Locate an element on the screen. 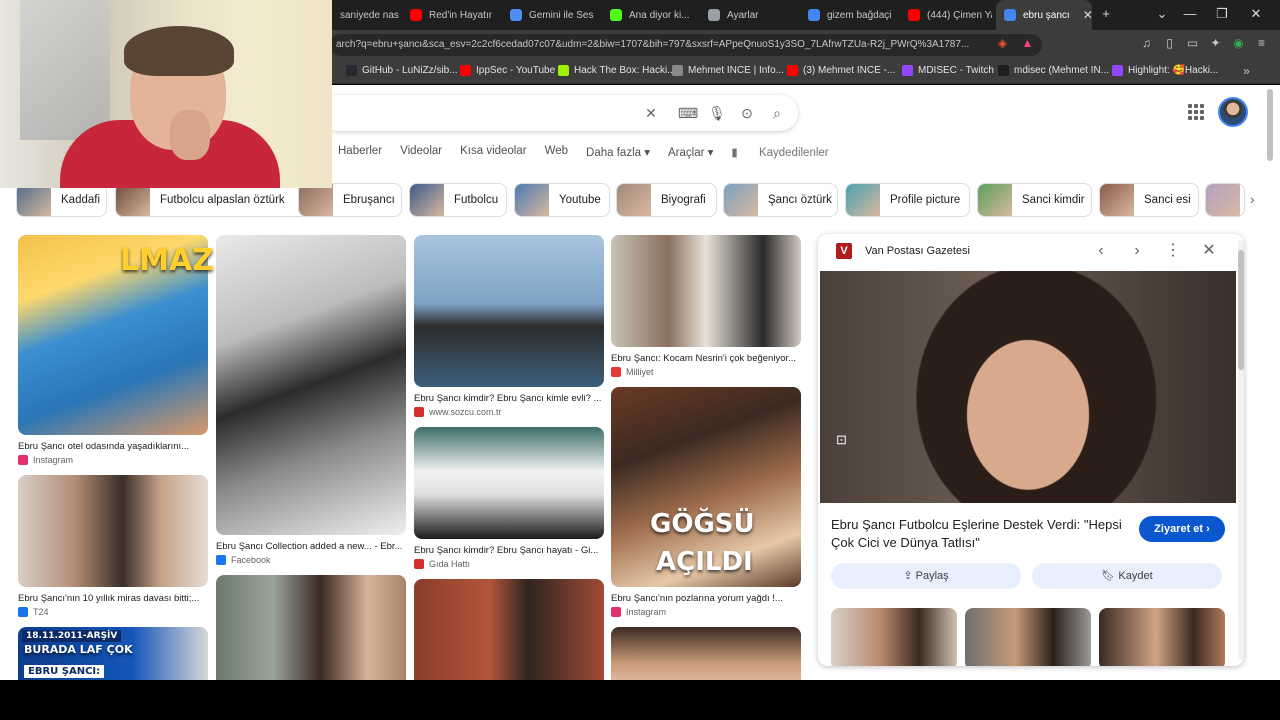 This screenshot has height=720, width=1280. prev-image-icon: ‹ is located at coordinates (1101, 251).